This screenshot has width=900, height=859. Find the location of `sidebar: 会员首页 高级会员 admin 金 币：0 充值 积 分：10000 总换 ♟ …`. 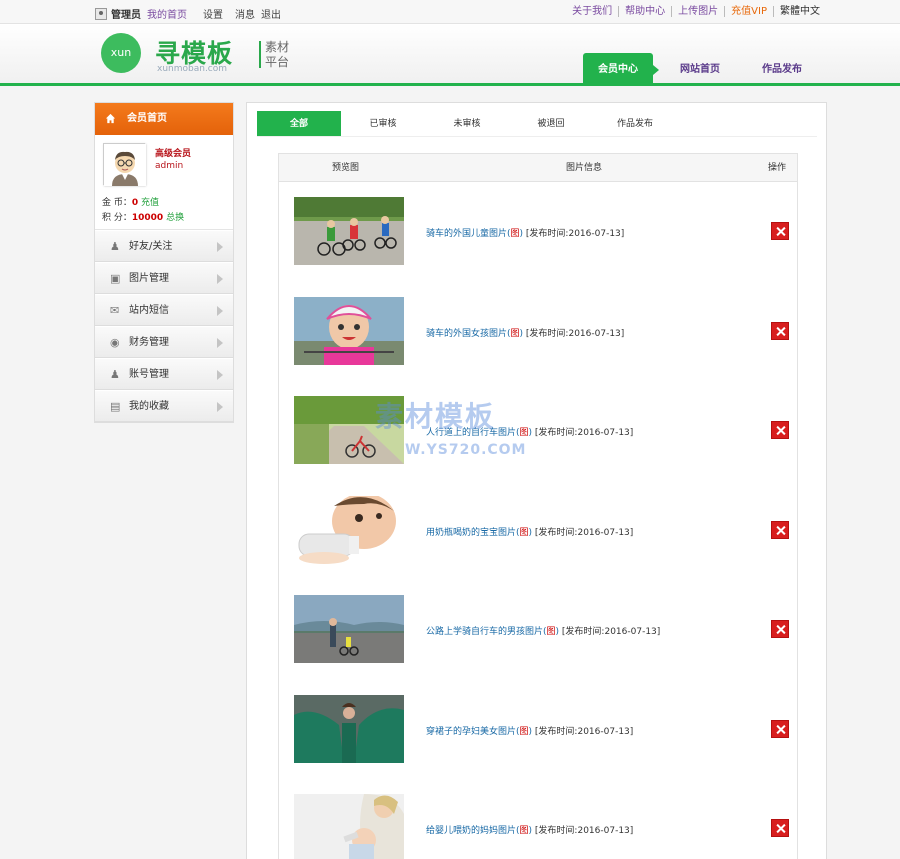

sidebar: 会员首页 高级会员 admin 金 币：0 充值 积 分：10000 总换 ♟ … is located at coordinates (164, 262).